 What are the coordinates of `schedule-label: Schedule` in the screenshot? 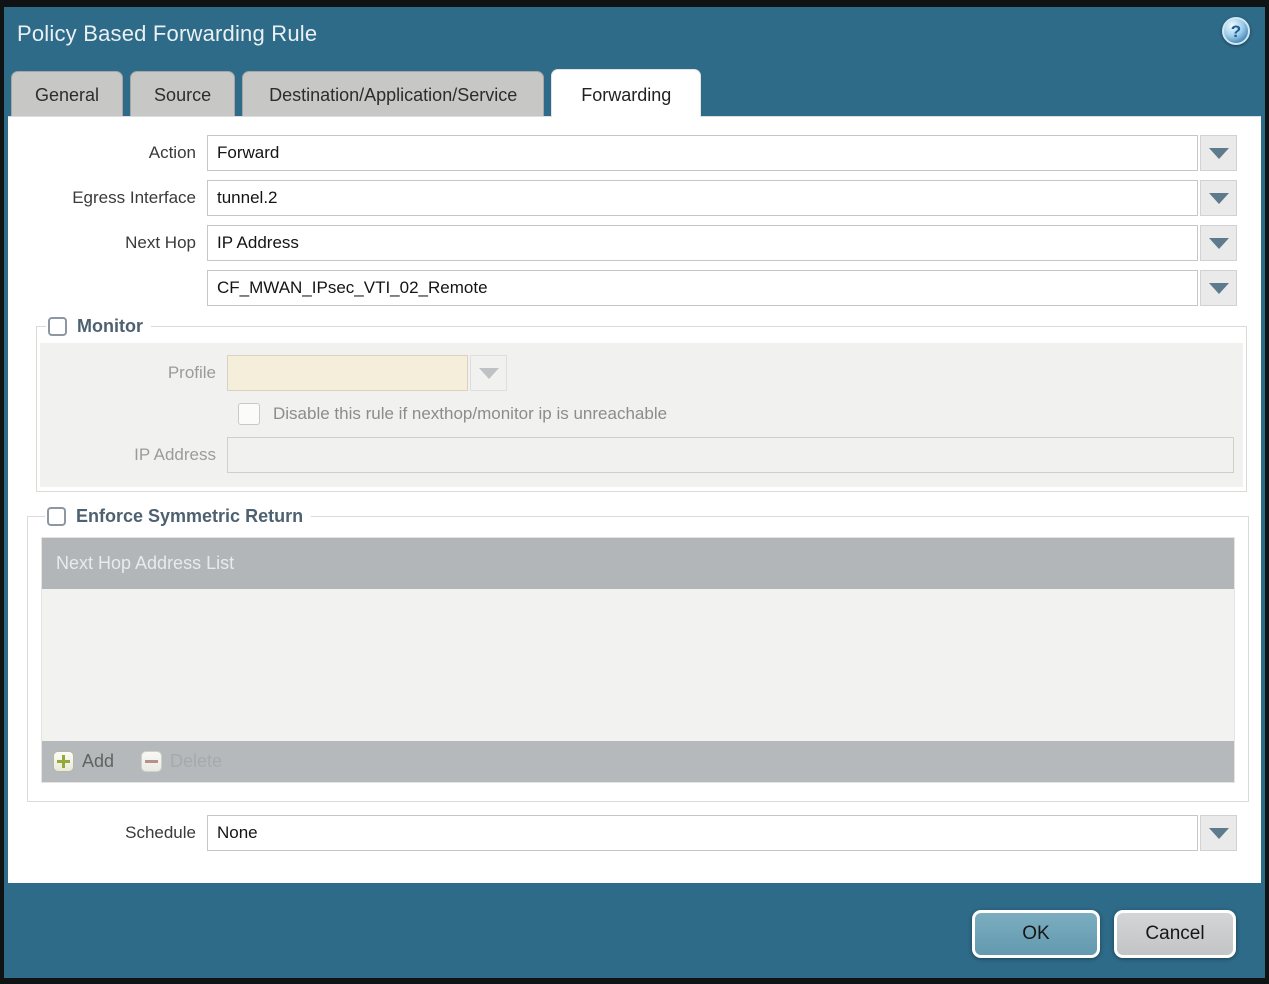 It's located at (160, 832).